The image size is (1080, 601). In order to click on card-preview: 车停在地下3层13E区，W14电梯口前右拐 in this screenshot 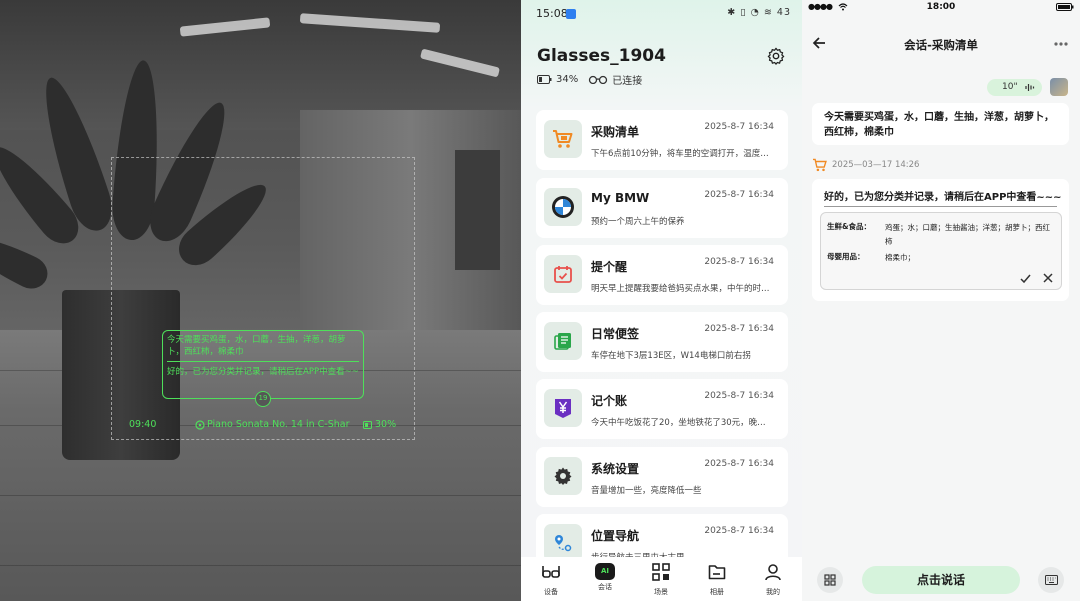, I will do `click(671, 356)`.